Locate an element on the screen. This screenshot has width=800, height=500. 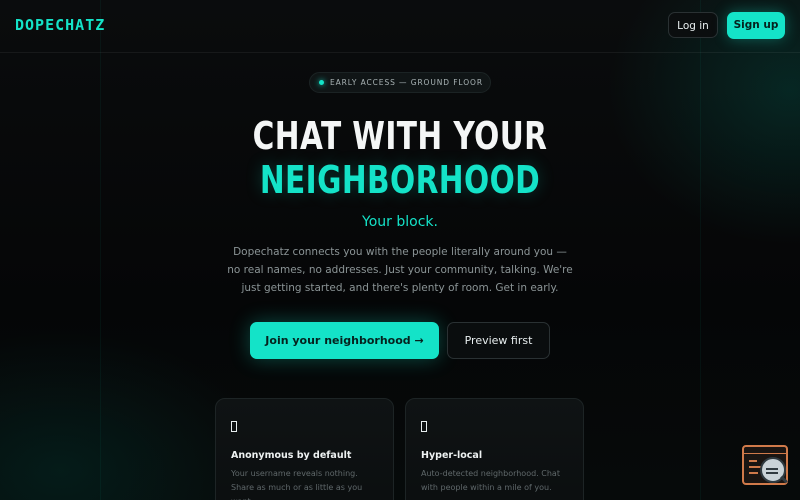
login-button: Log in is located at coordinates (693, 25).